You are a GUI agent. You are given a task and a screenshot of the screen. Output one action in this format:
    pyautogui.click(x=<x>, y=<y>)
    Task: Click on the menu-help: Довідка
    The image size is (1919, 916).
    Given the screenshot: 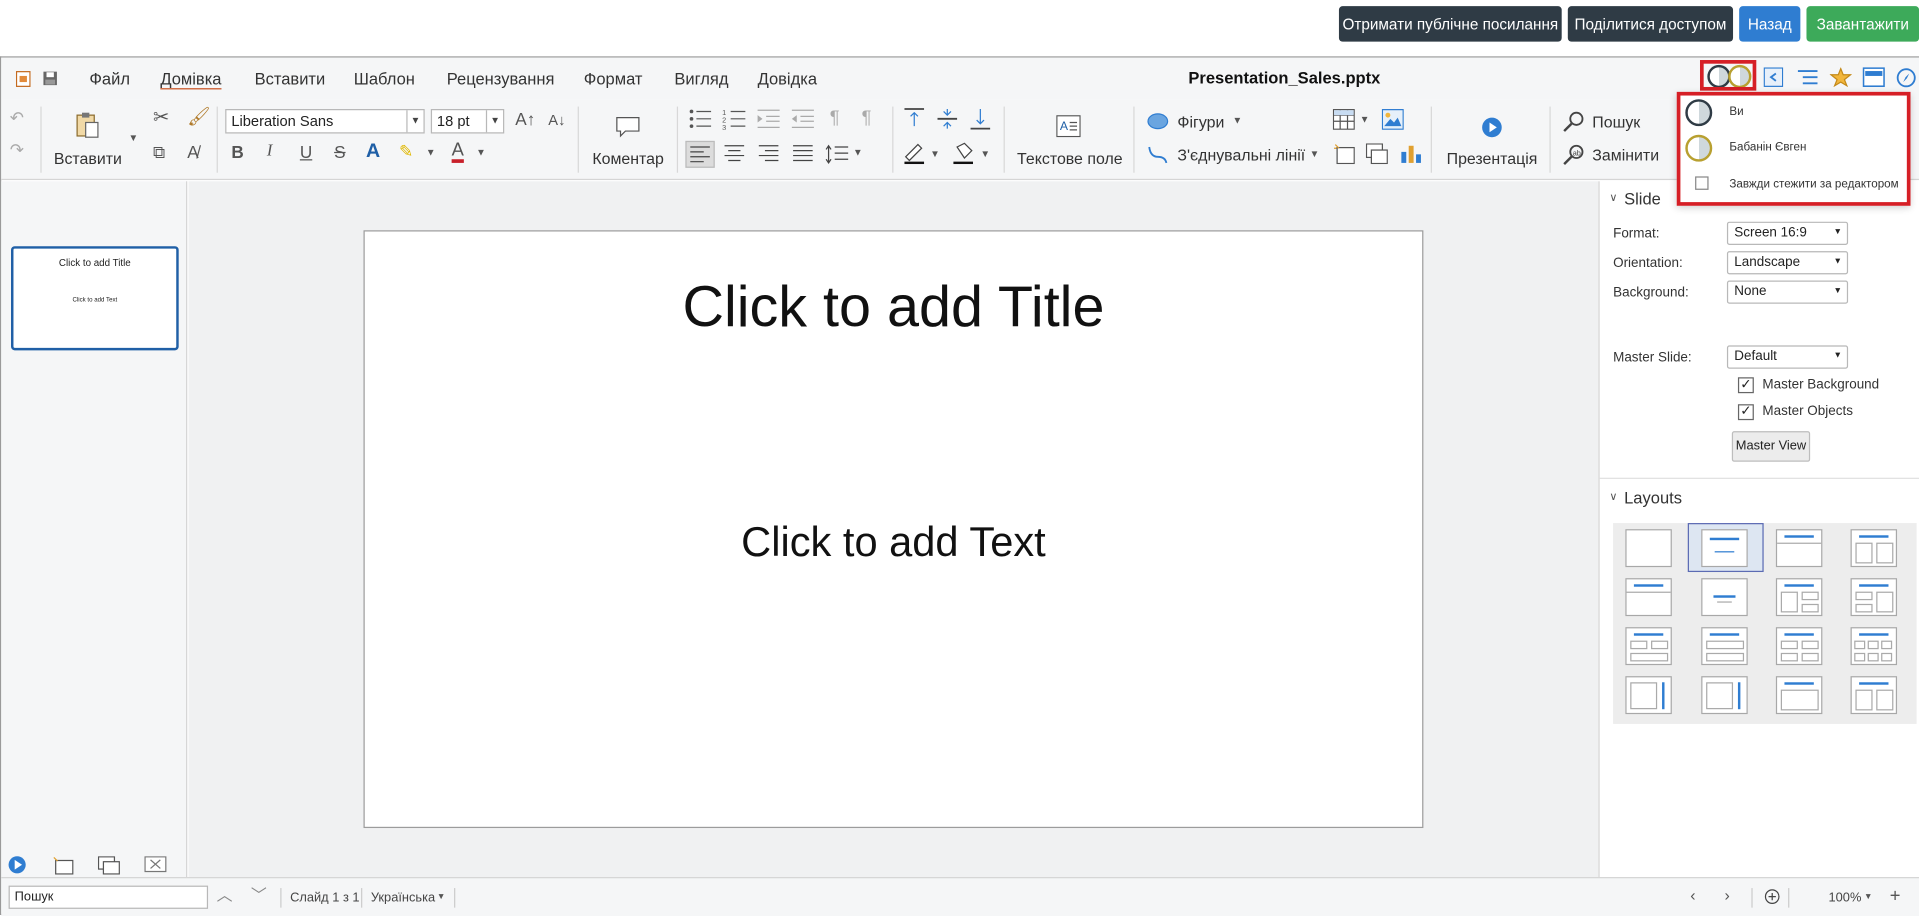 What is the action you would take?
    pyautogui.click(x=787, y=79)
    